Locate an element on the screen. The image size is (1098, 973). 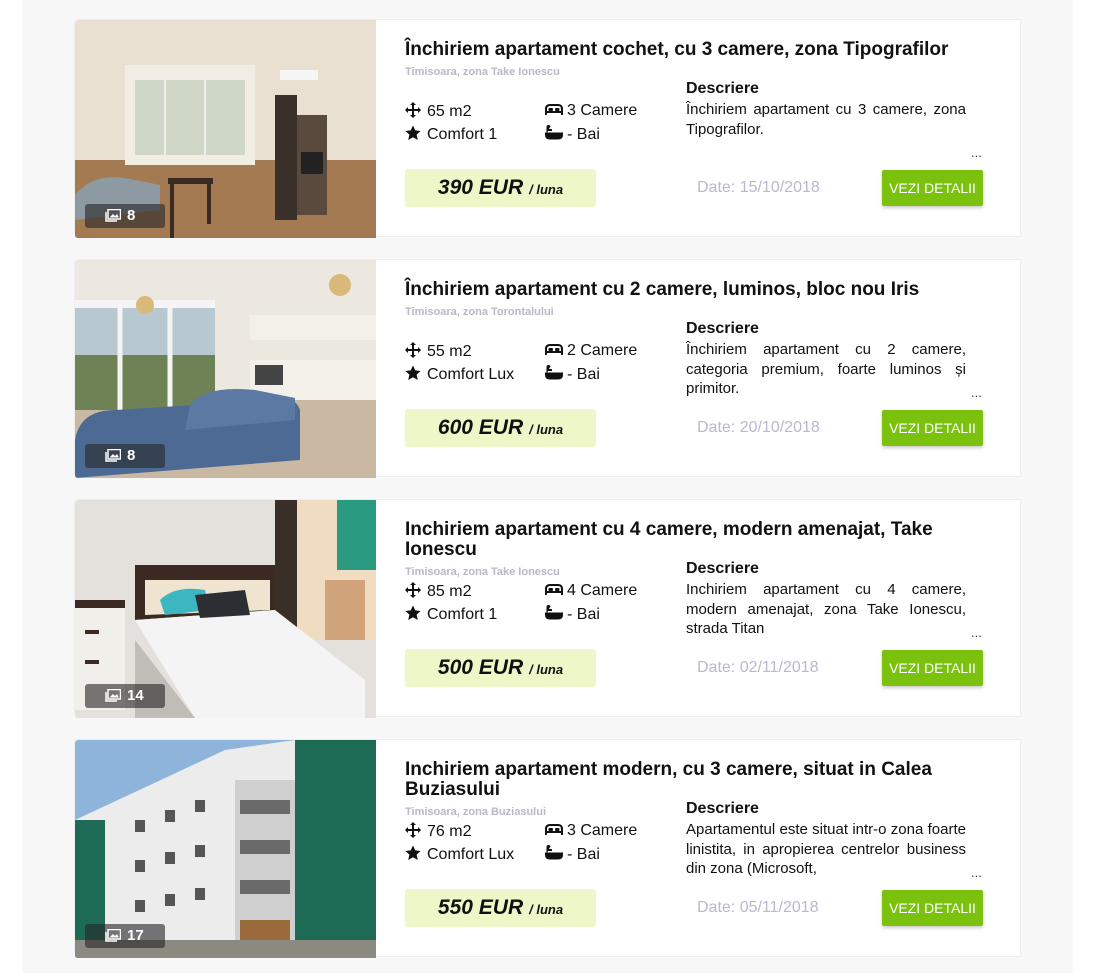
area-spec: 76 m2 is located at coordinates (438, 831).